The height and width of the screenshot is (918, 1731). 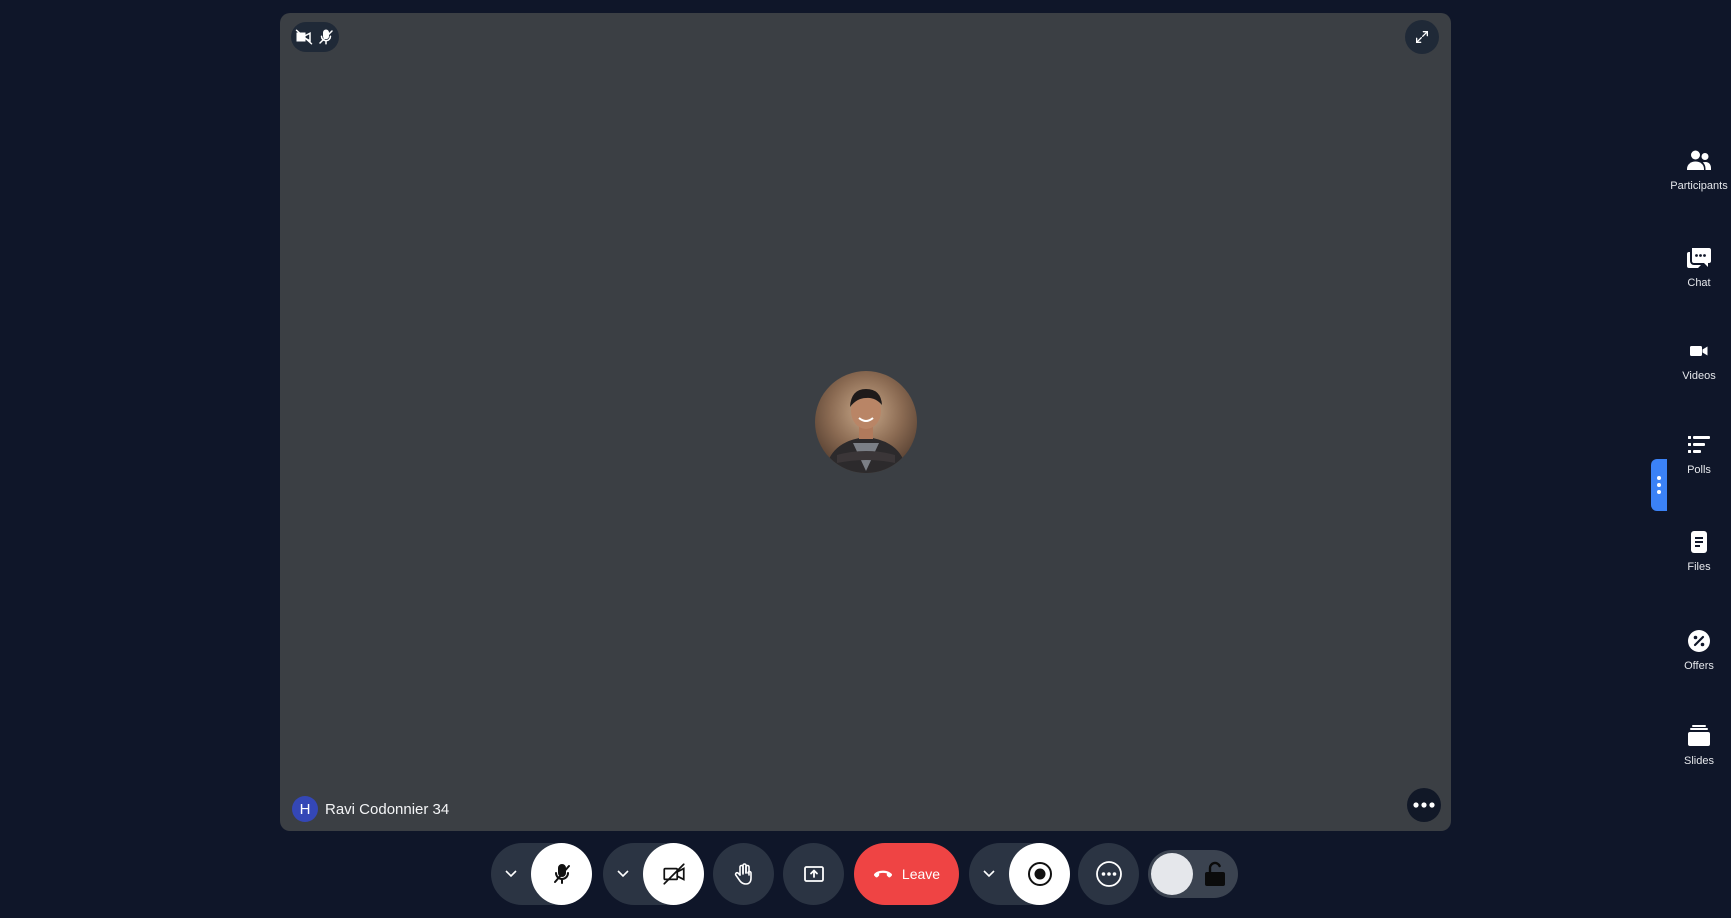 I want to click on sidebar-item-videos: Videos, so click(x=1699, y=369).